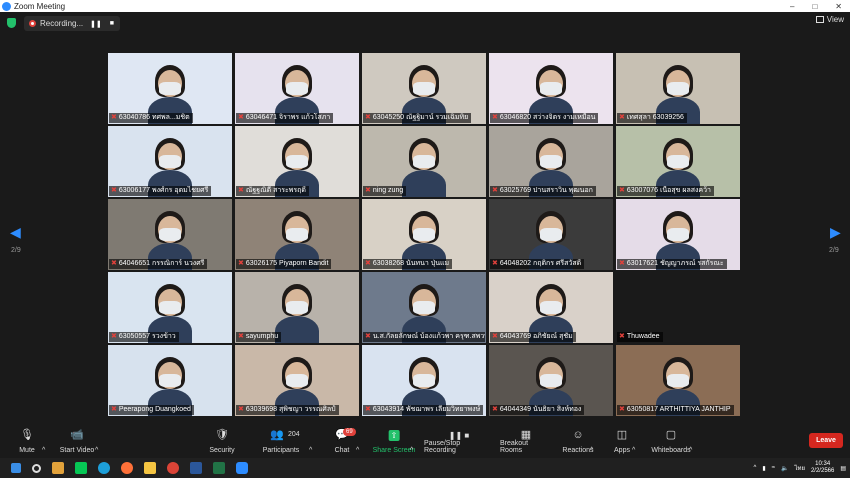 Image resolution: width=850 pixels, height=478 pixels. I want to click on microphone-icon: 🎙, so click(27, 435).